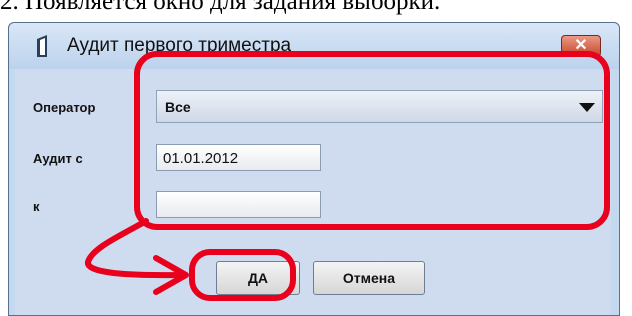  Describe the element at coordinates (179, 45) in the screenshot. I see `window-title: Аудит первого триместра` at that location.